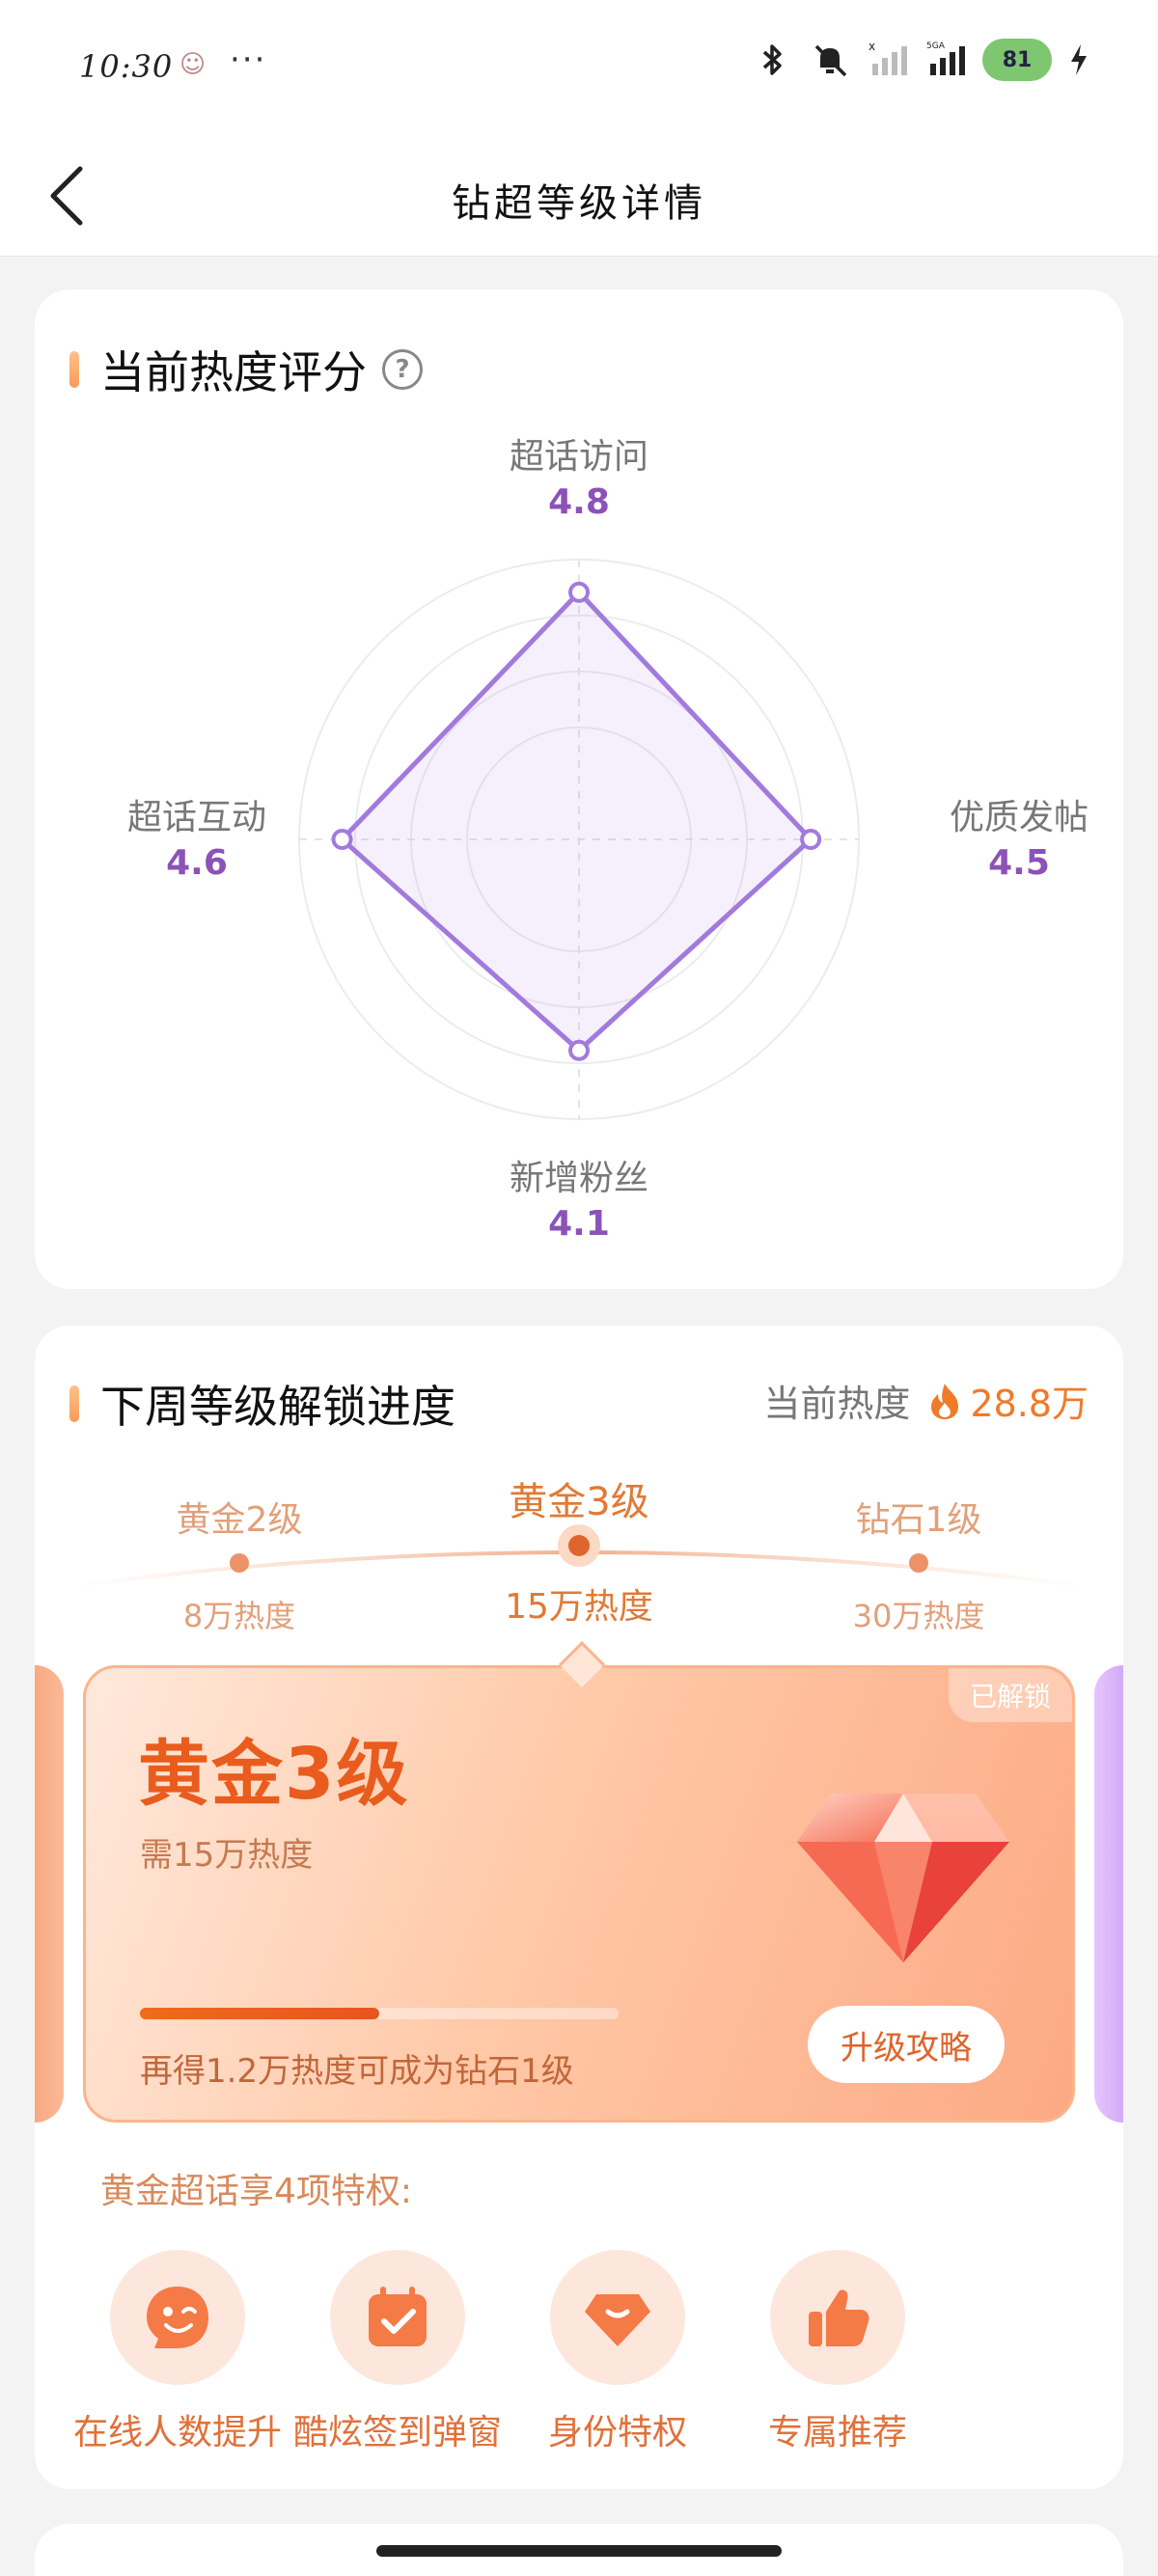 The width and height of the screenshot is (1158, 2576). Describe the element at coordinates (239, 1563) in the screenshot. I see `level-dot-prev` at that location.